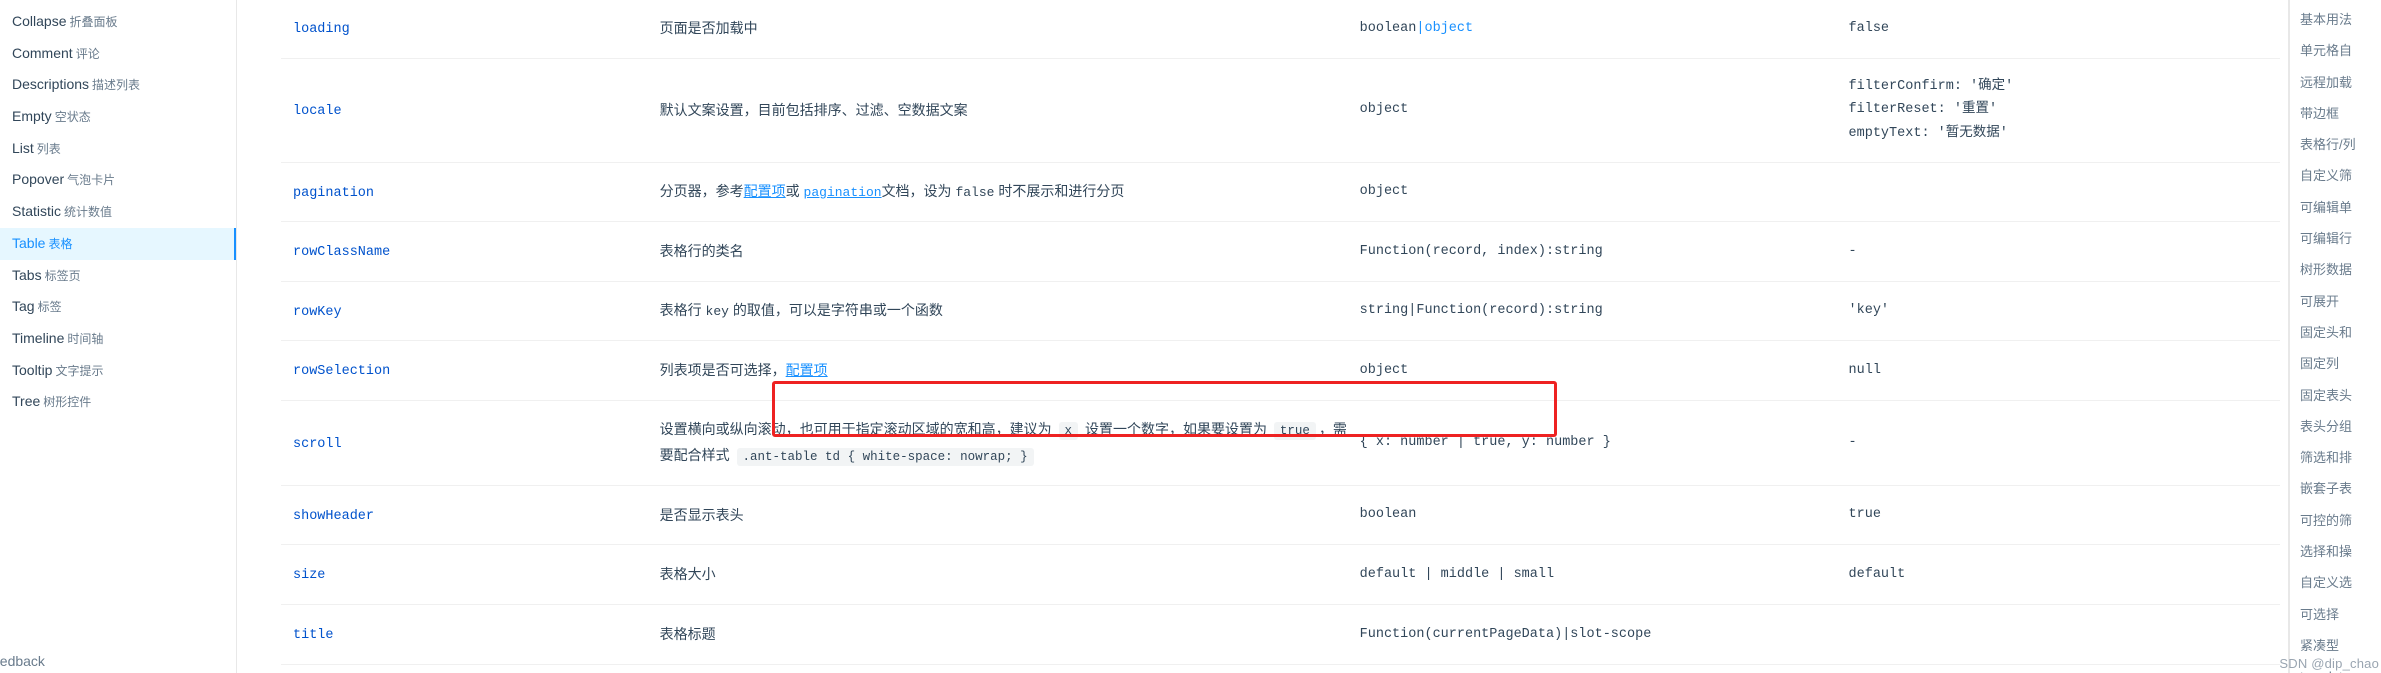 This screenshot has width=2381, height=673. Describe the element at coordinates (67, 402) in the screenshot. I see `sidebar-item-label-cn: 树形控件` at that location.